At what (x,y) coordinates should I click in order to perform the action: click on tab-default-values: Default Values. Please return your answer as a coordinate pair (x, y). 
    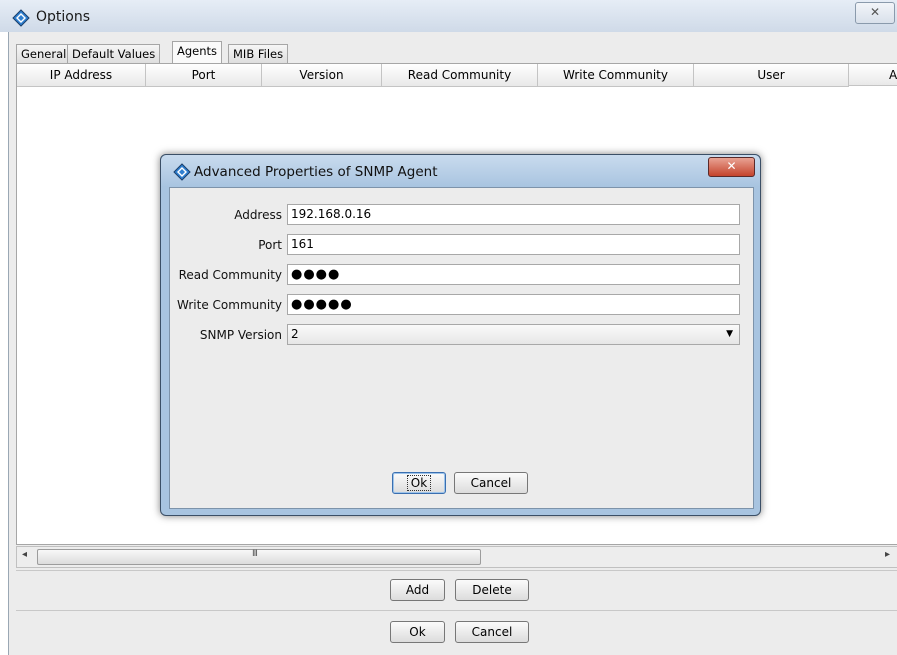
    Looking at the image, I should click on (114, 53).